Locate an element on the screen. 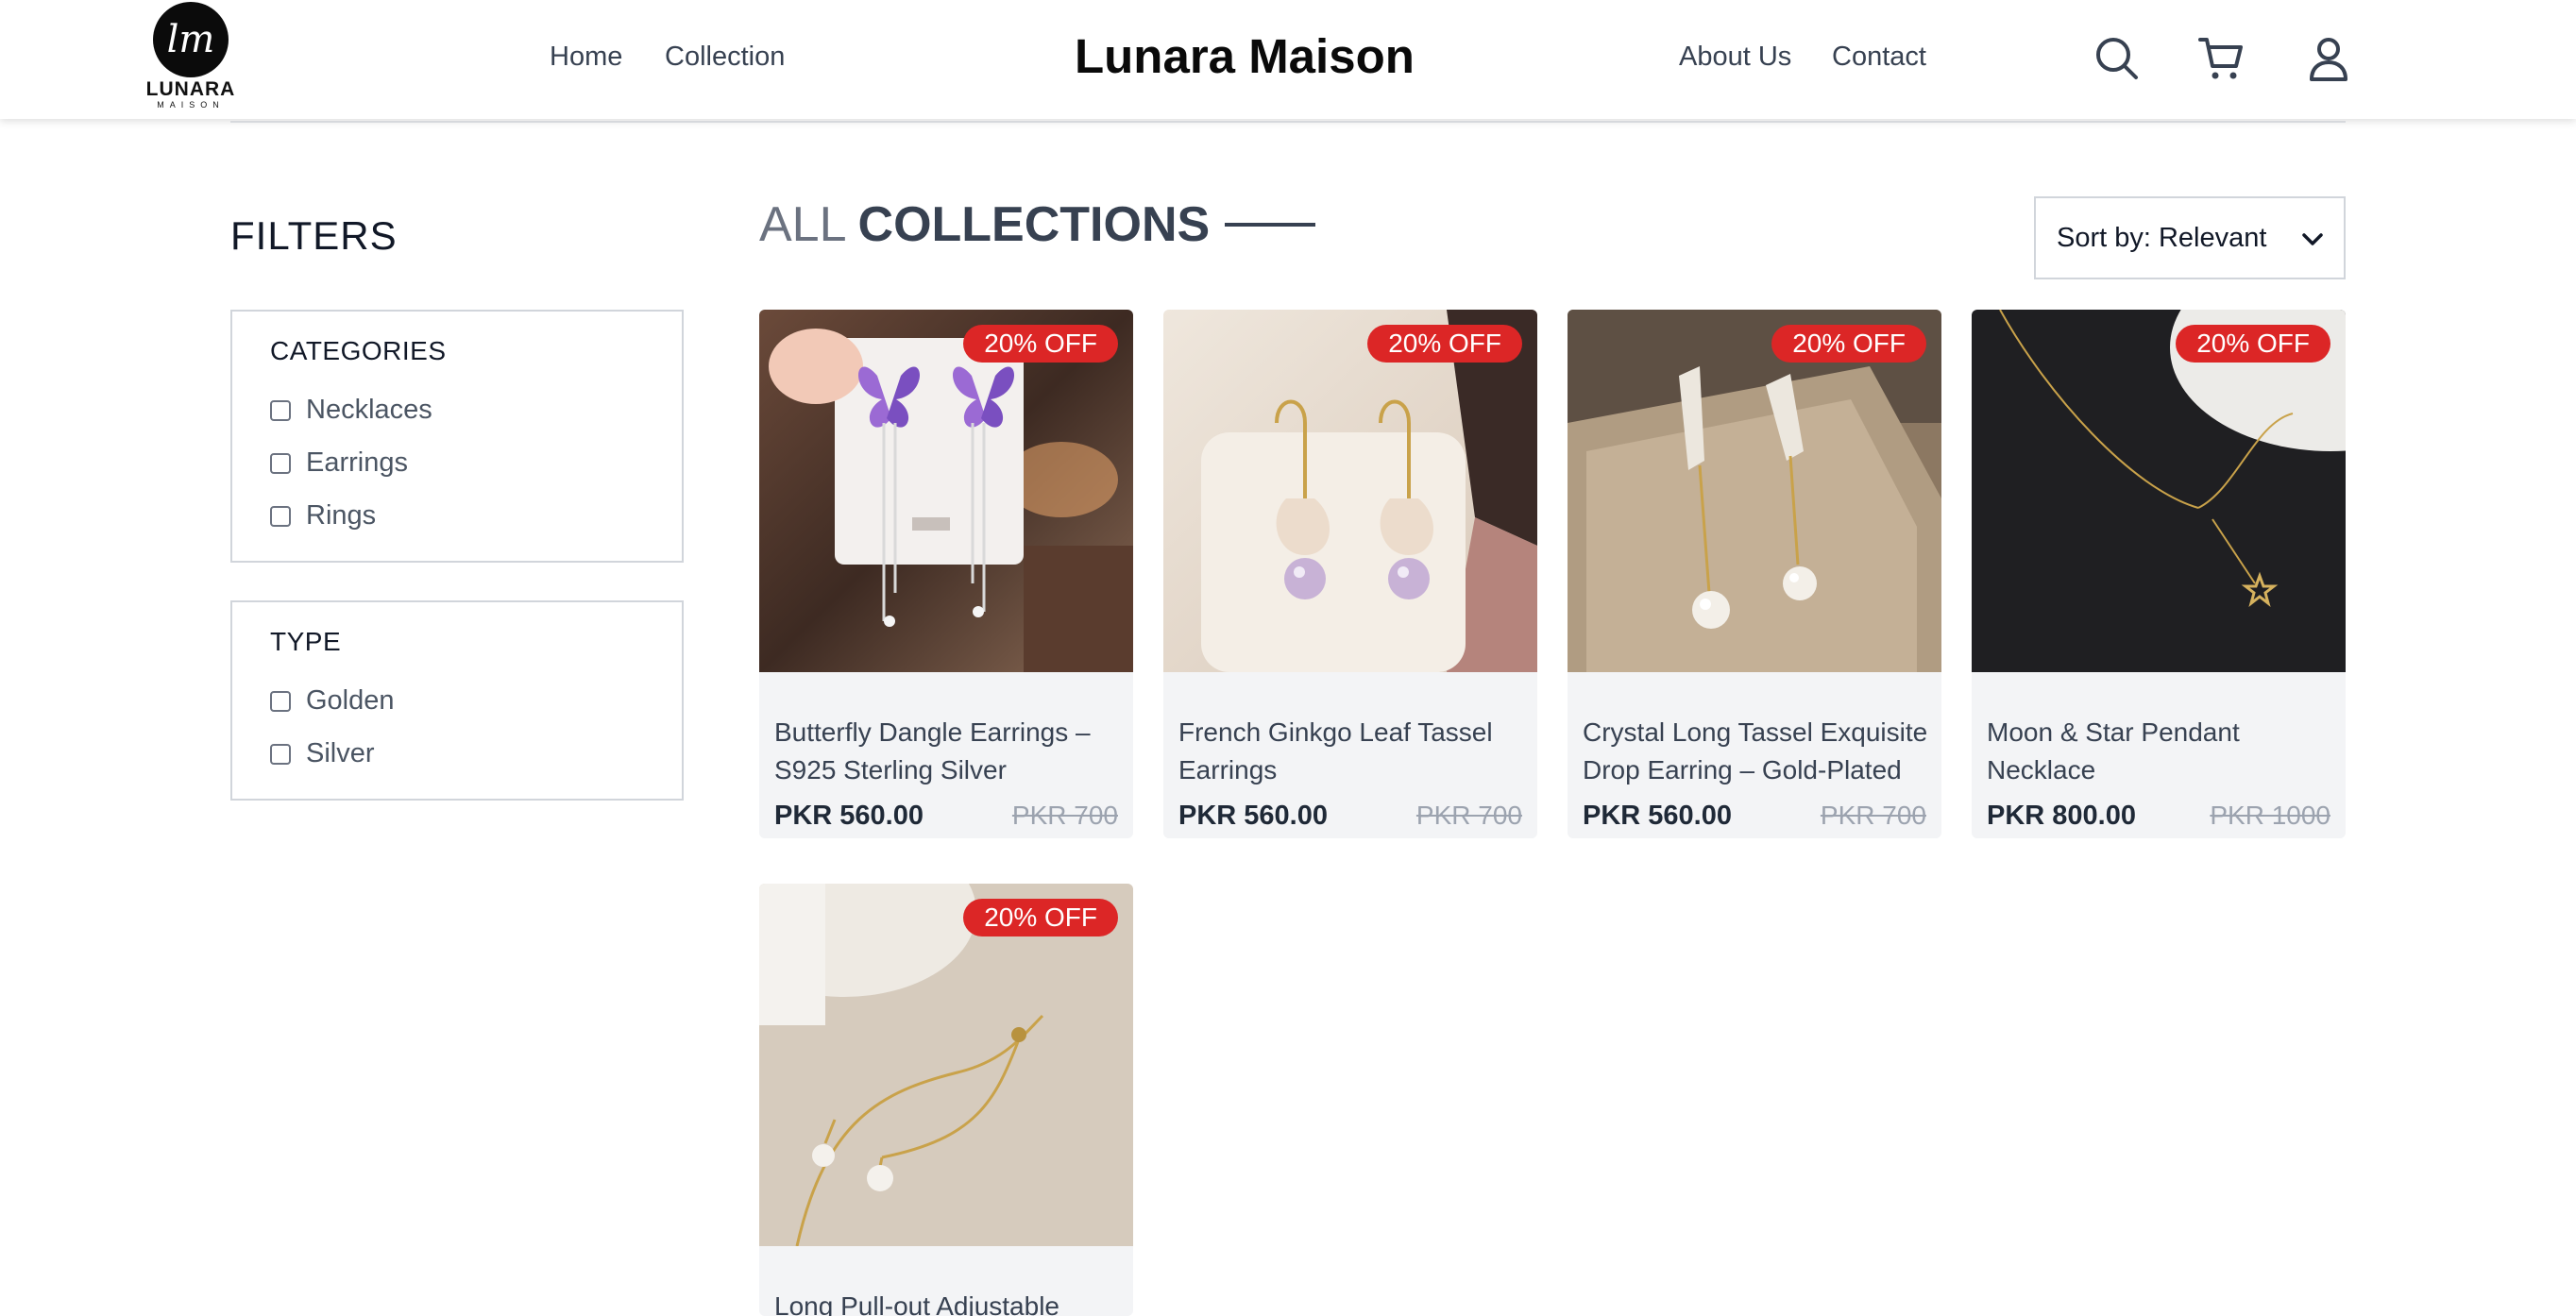  search-icon is located at coordinates (2117, 59).